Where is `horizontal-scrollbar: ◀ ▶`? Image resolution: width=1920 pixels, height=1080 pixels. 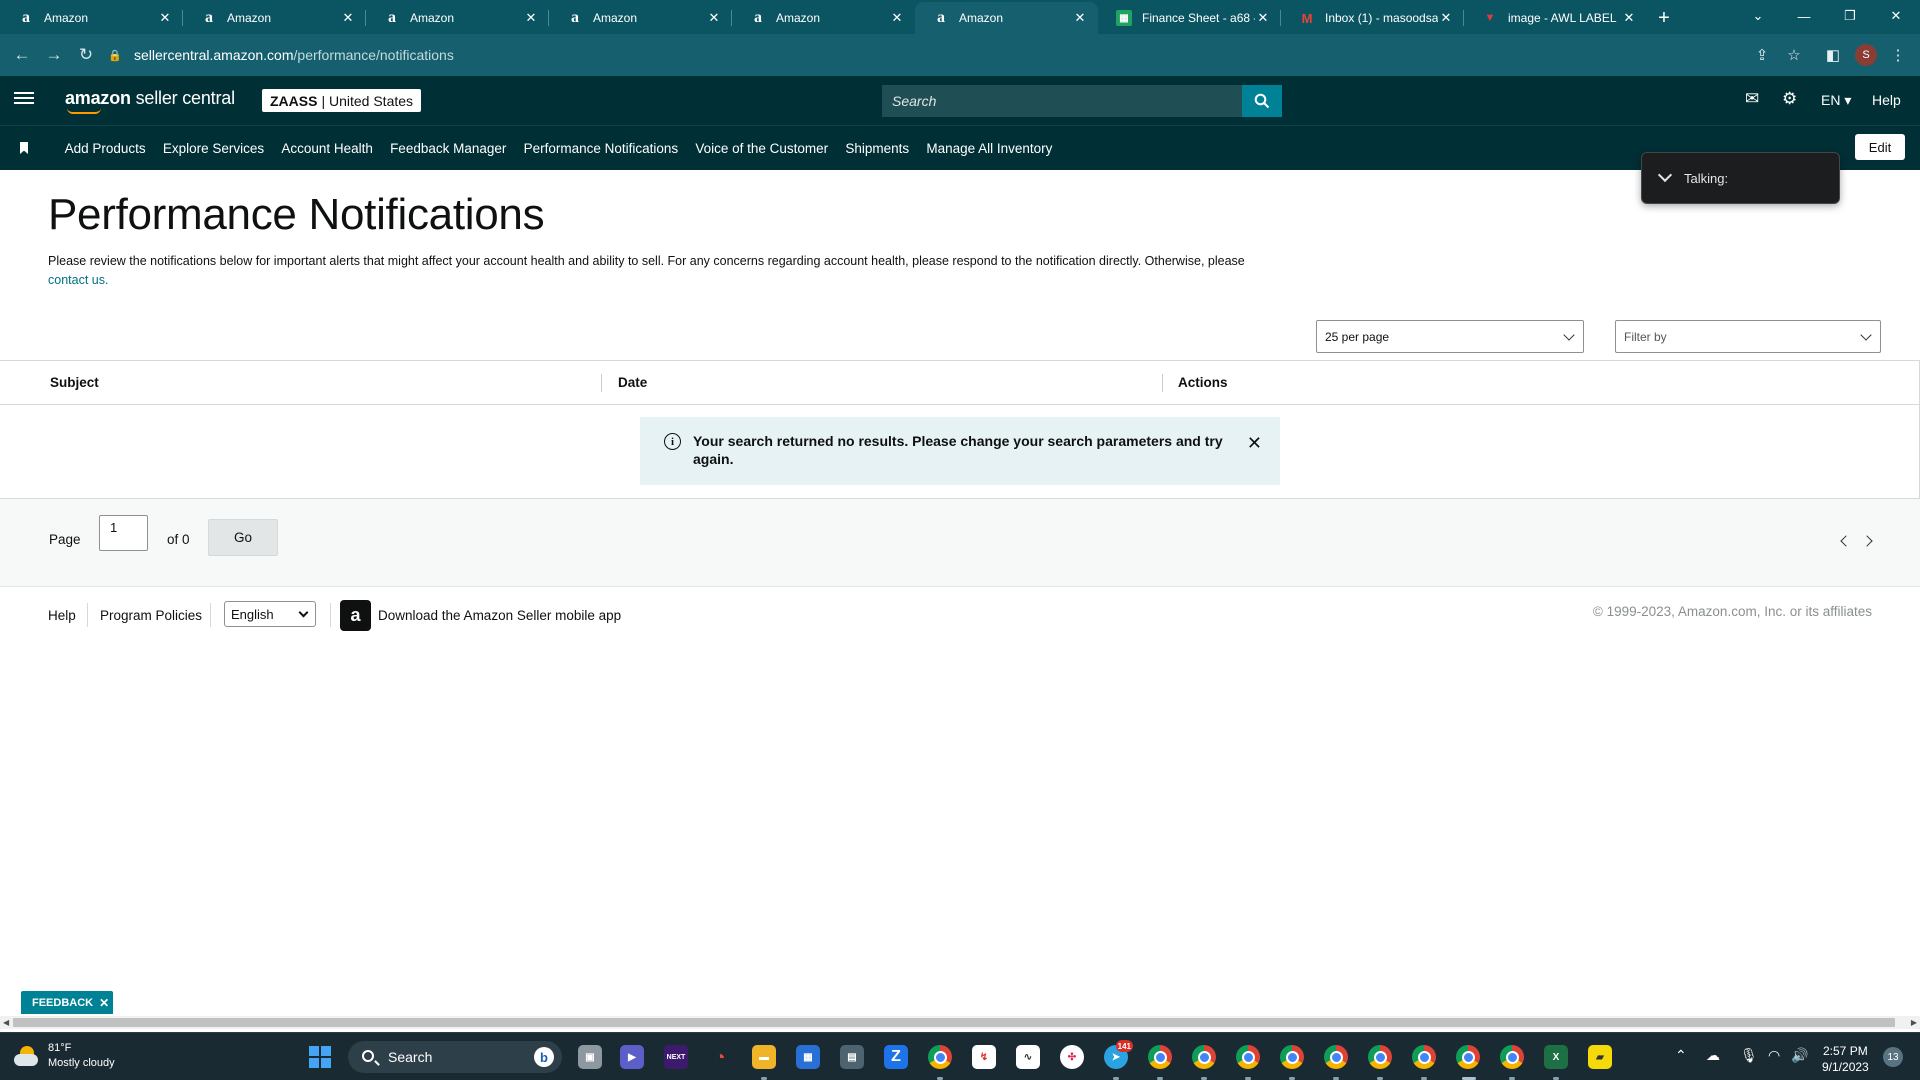
horizontal-scrollbar: ◀ ▶ is located at coordinates (960, 1022).